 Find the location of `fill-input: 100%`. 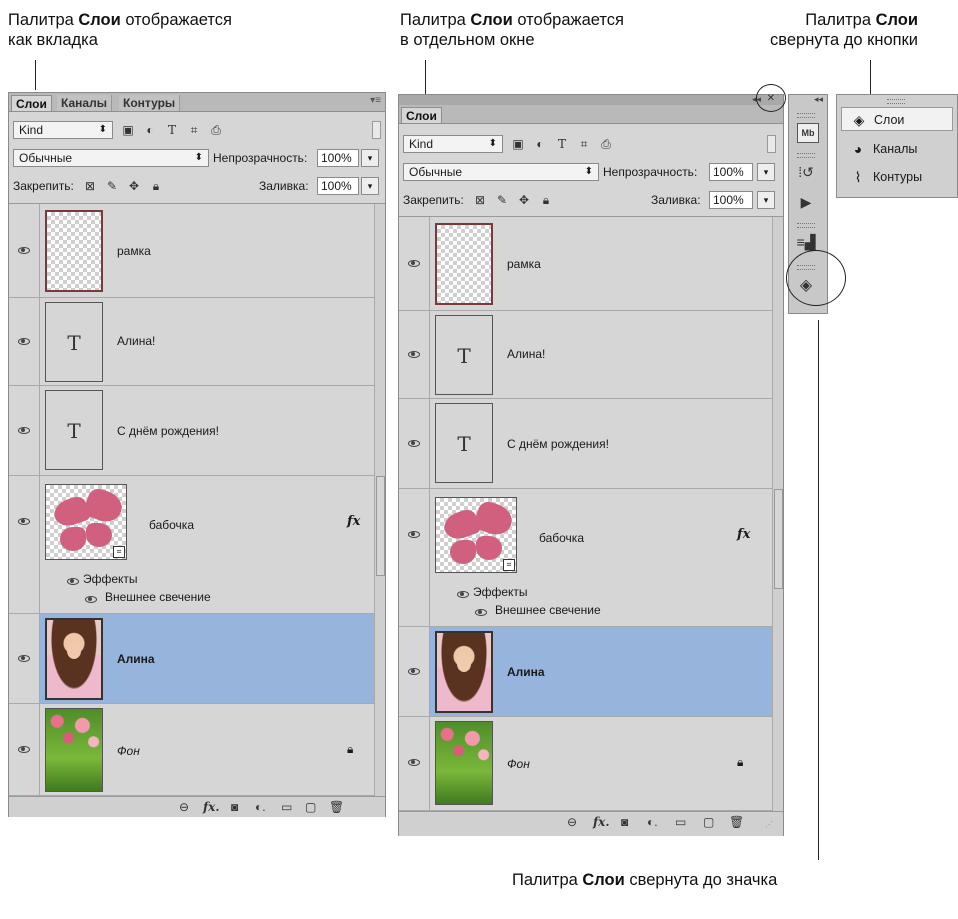

fill-input: 100% is located at coordinates (731, 200).